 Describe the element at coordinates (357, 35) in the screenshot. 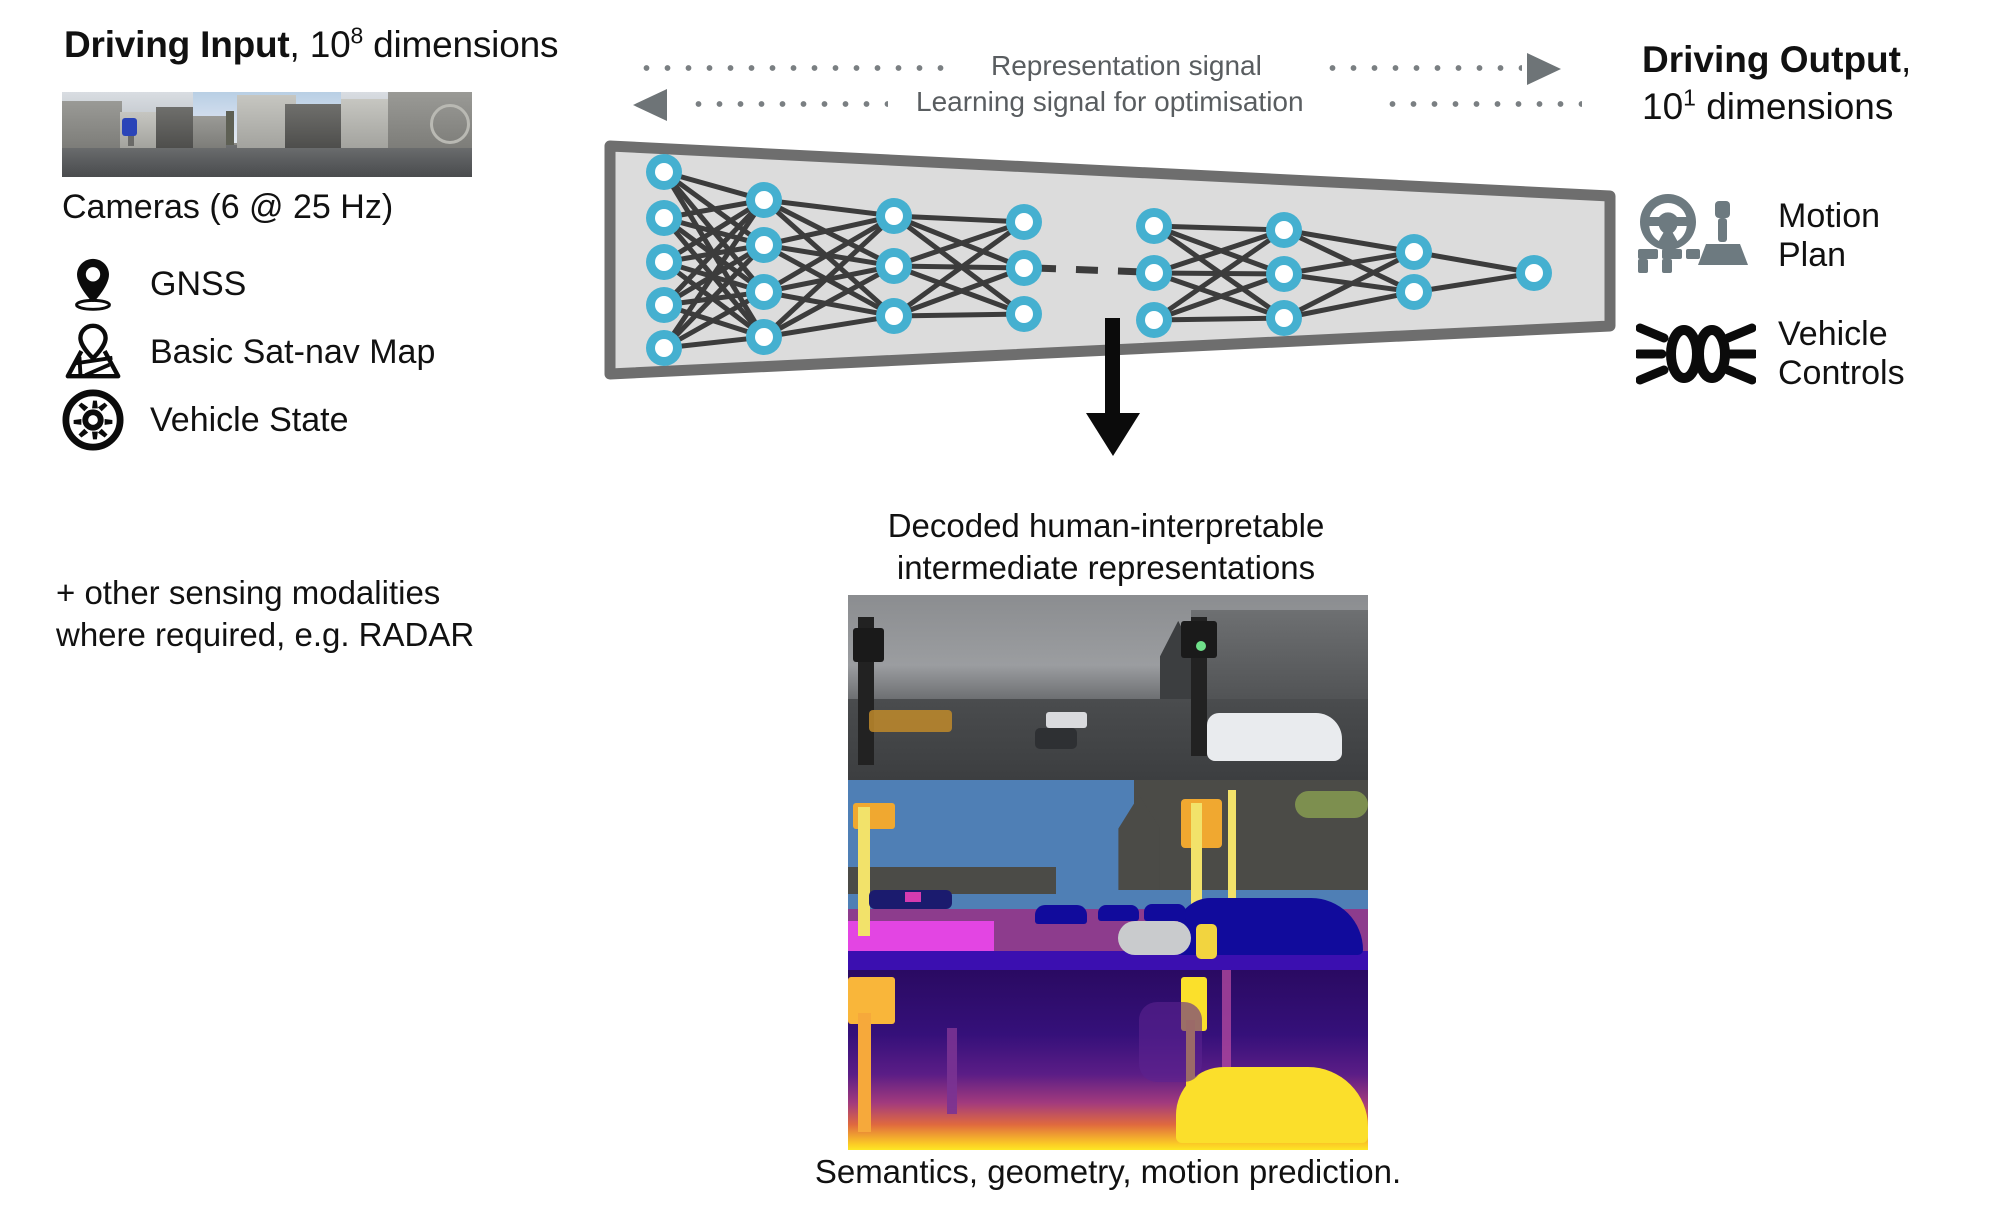

I see `driving-input-exponent: 8` at that location.